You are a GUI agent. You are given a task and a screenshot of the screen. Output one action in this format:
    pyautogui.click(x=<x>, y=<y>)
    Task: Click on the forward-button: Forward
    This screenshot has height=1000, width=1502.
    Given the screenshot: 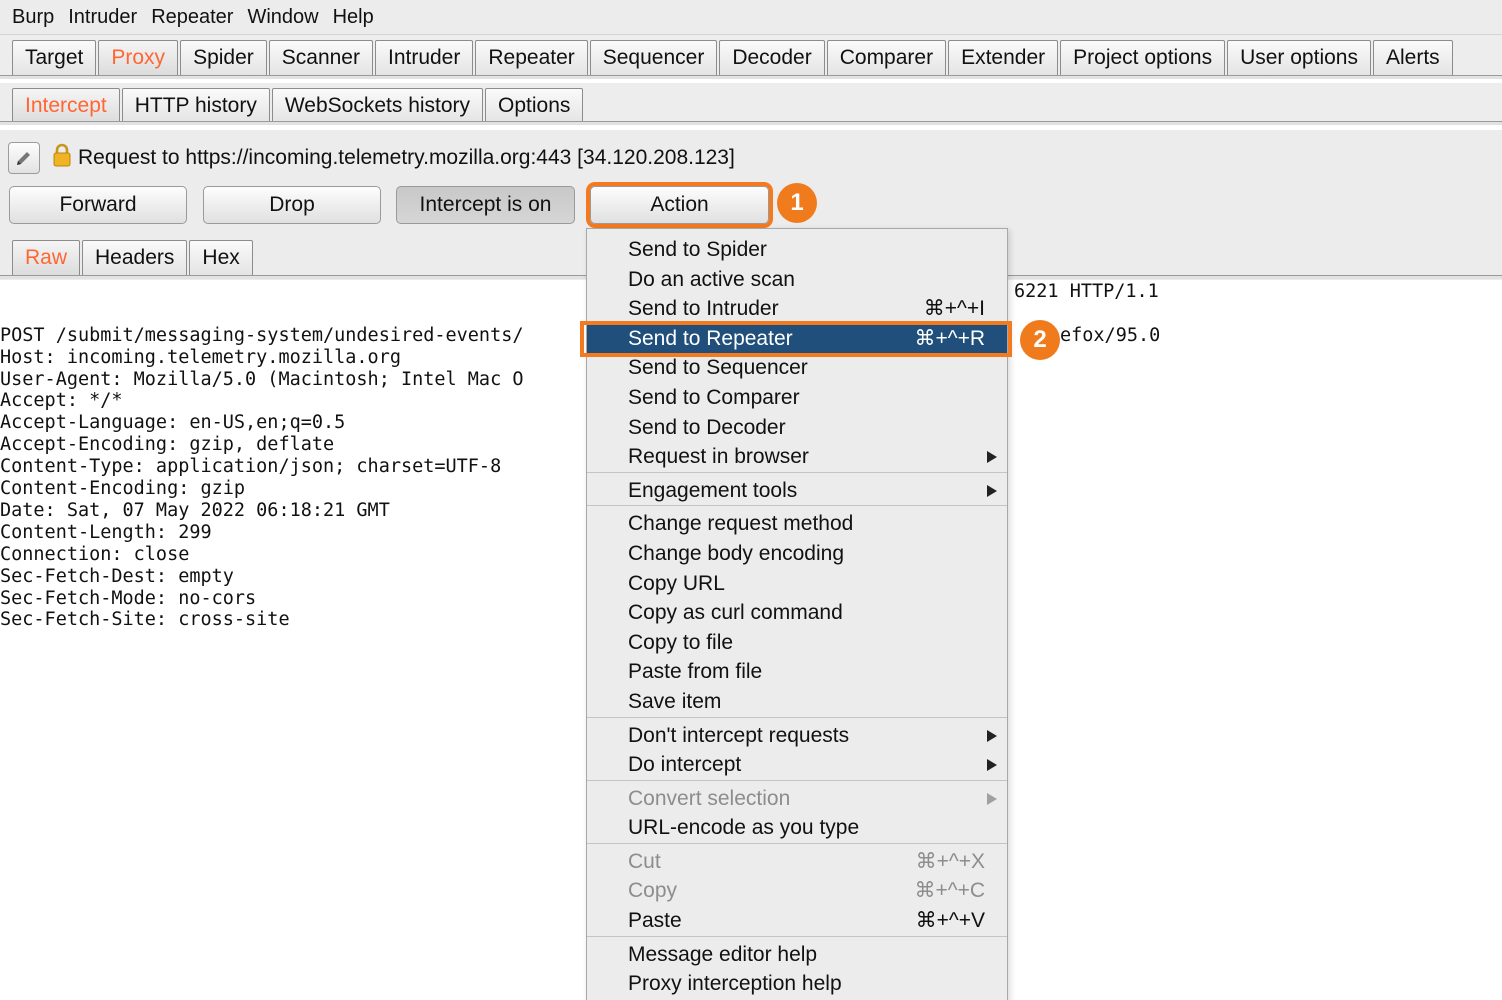 What is the action you would take?
    pyautogui.click(x=98, y=205)
    